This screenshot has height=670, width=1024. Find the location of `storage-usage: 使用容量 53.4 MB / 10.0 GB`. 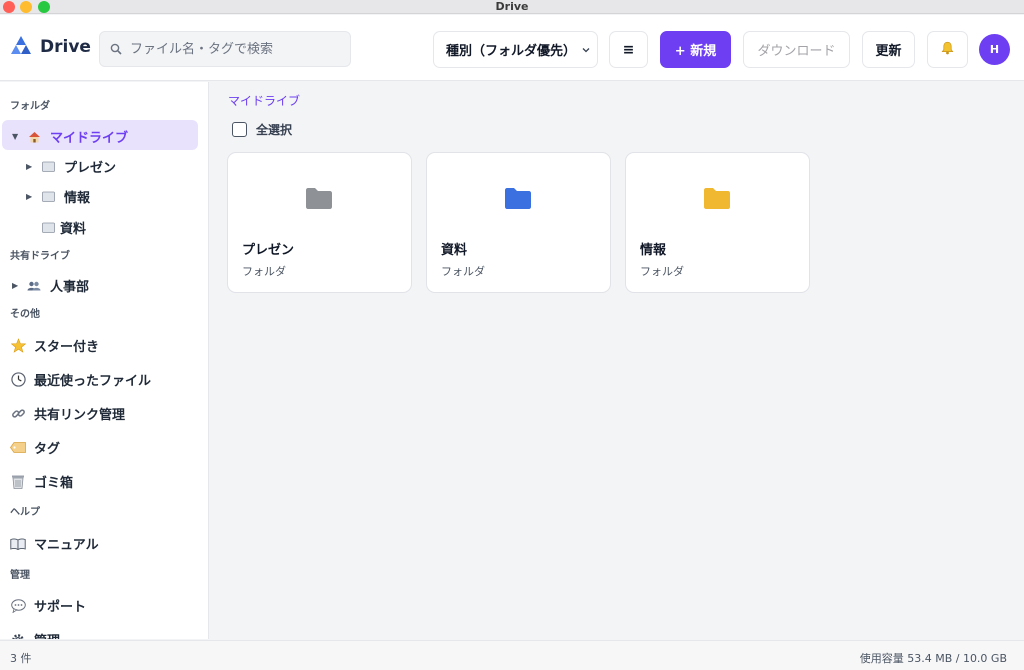

storage-usage: 使用容量 53.4 MB / 10.0 GB is located at coordinates (933, 658).